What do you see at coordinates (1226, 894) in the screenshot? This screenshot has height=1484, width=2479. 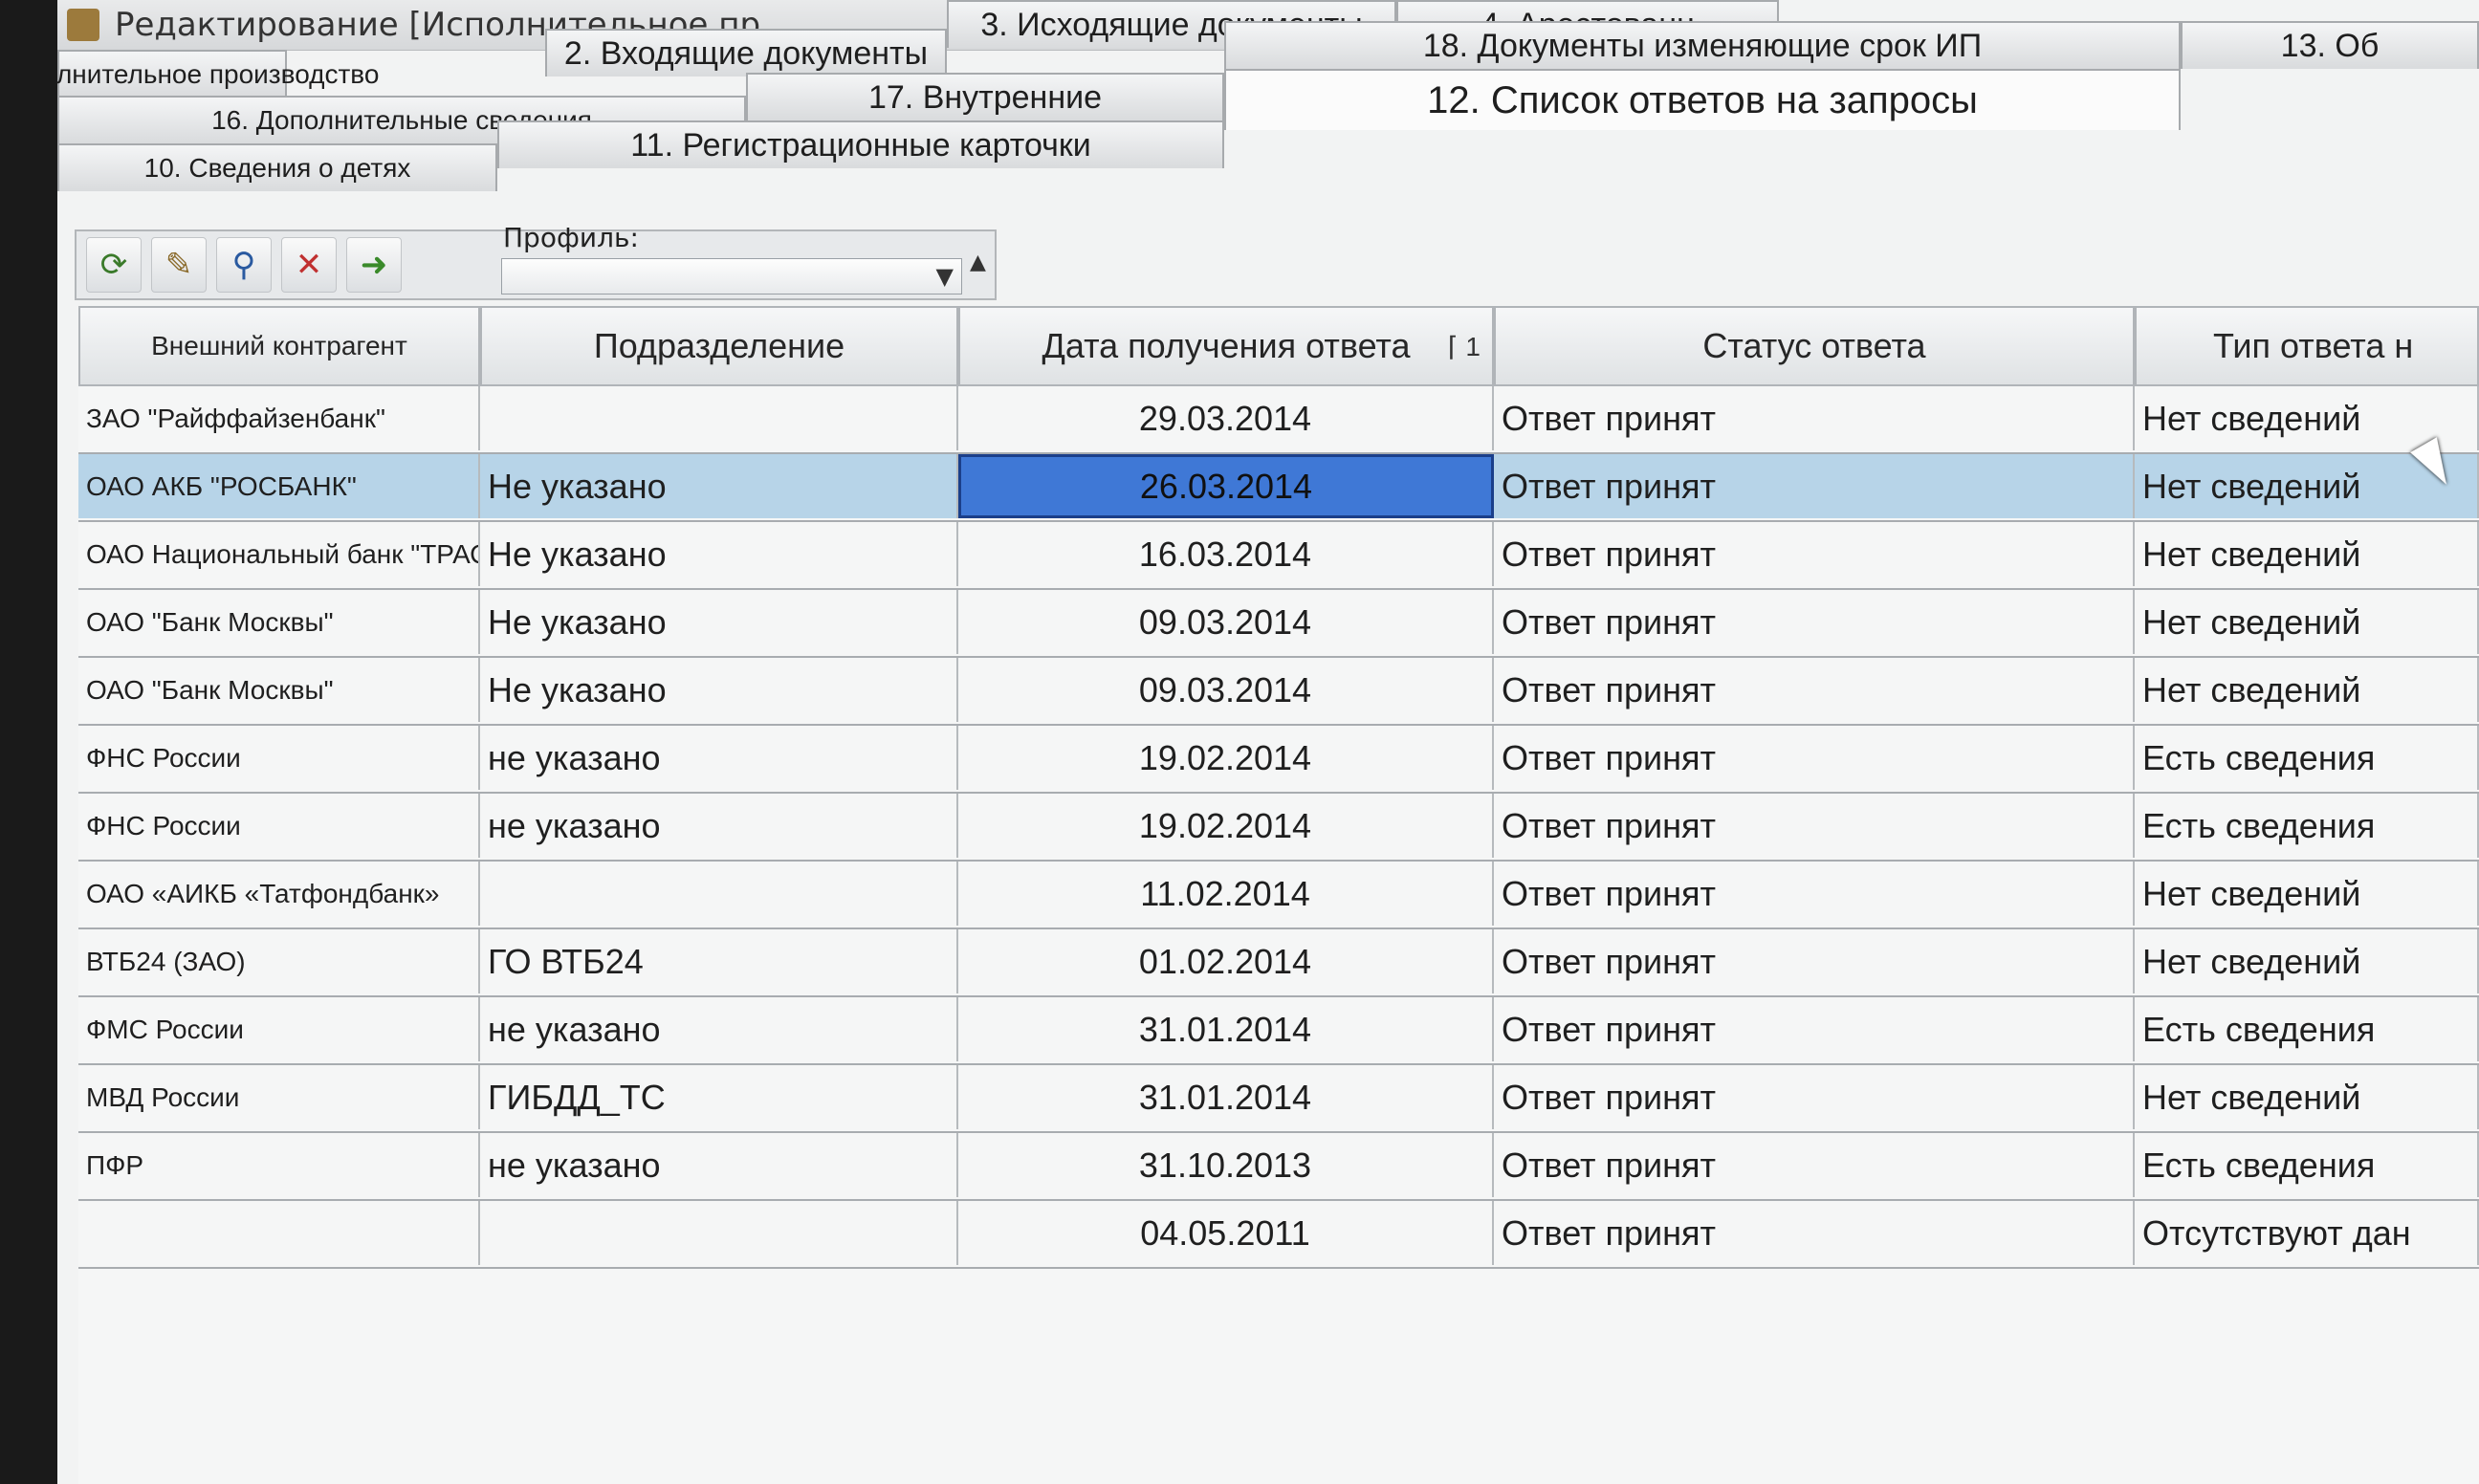 I see `cell-response-date: 11.02.2014` at bounding box center [1226, 894].